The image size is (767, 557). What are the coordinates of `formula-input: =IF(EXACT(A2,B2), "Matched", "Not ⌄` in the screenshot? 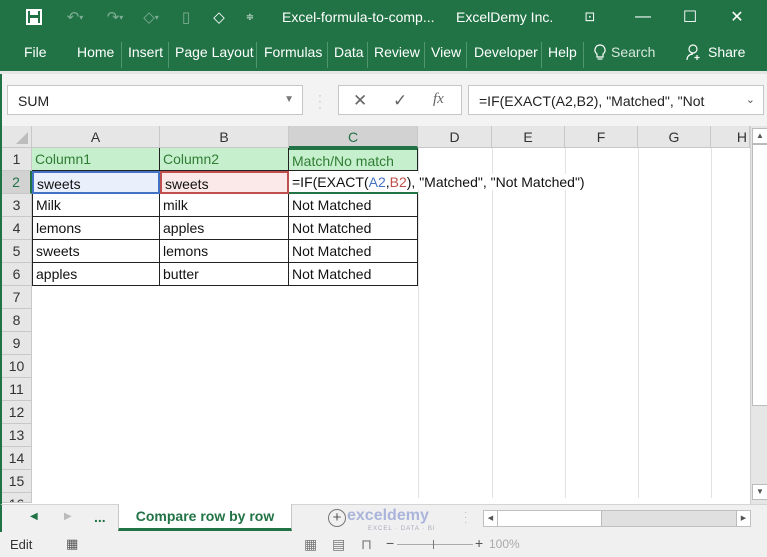 It's located at (616, 100).